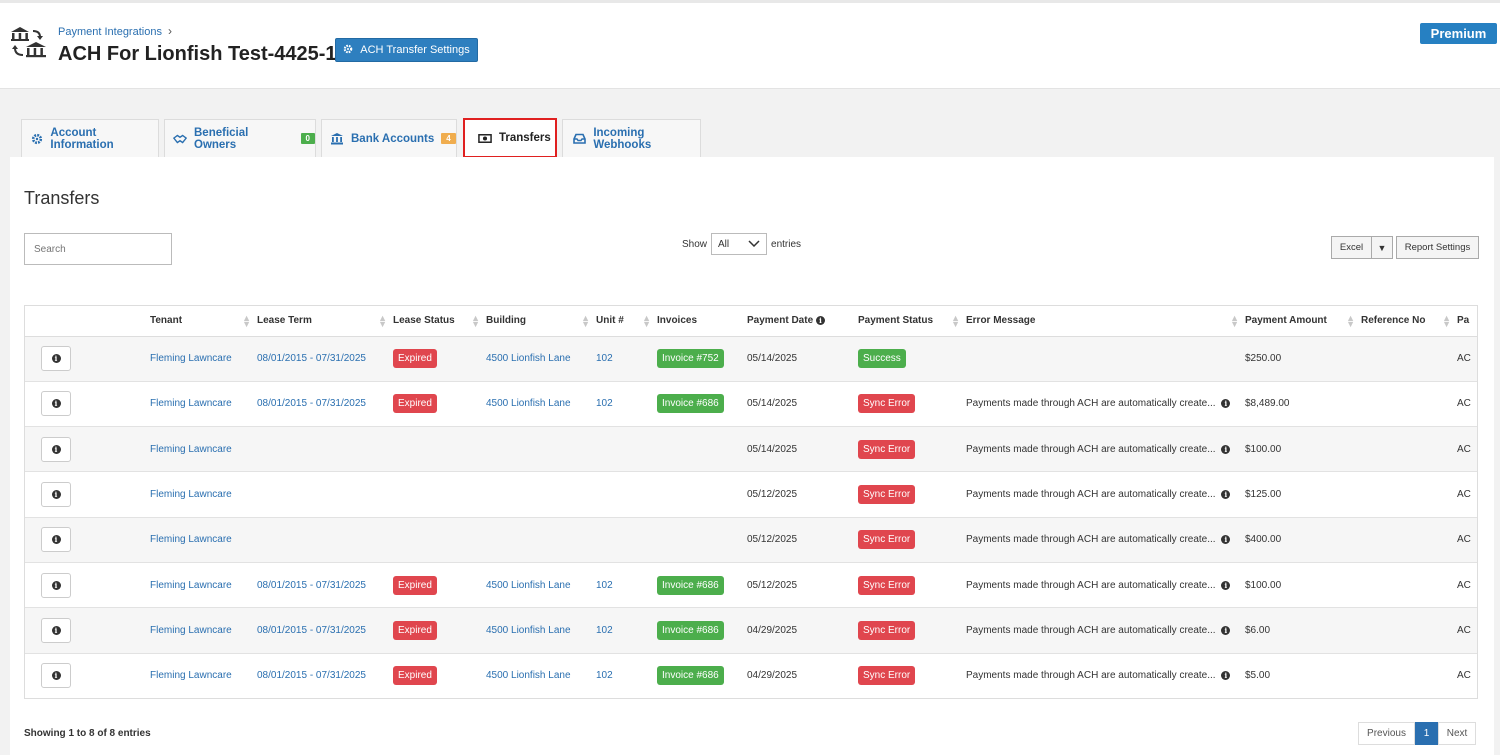 The image size is (1500, 755). What do you see at coordinates (1303, 321) in the screenshot?
I see `col-header-payment-amount: Payment Amount ▲ ▼` at bounding box center [1303, 321].